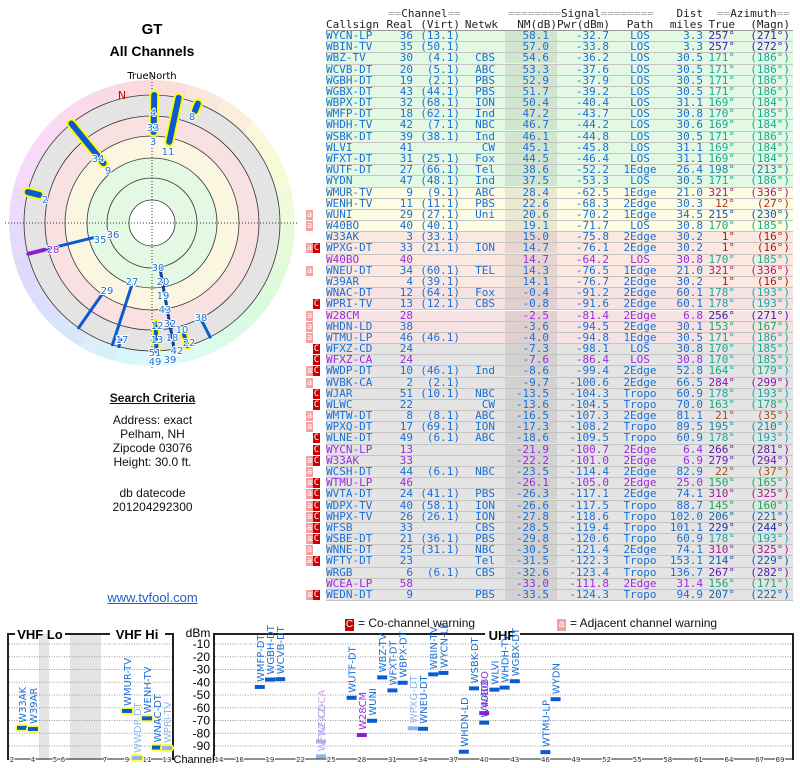 This screenshot has width=800, height=768. Describe the element at coordinates (440, 550) in the screenshot. I see `virtual-channel: (31.1)` at that location.